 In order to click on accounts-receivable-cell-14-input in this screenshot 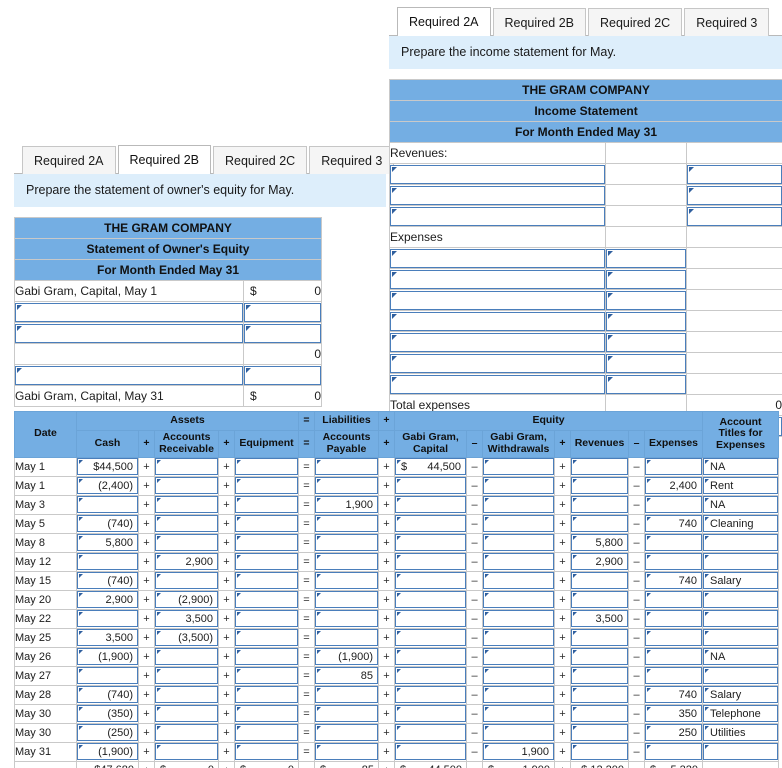, I will do `click(186, 732)`.